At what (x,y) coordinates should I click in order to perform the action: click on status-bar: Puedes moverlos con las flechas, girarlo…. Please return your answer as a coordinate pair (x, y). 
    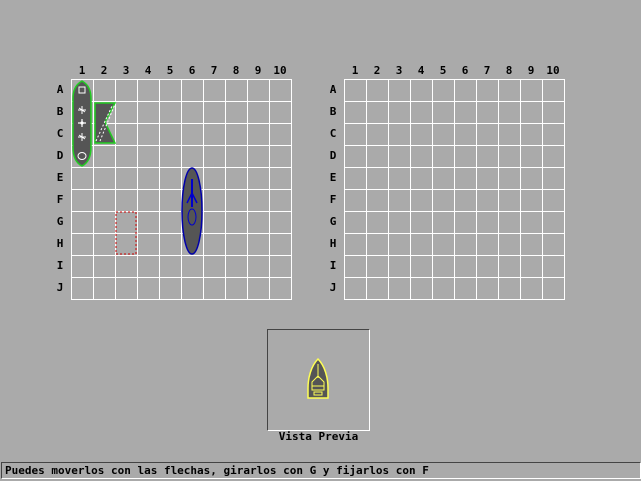
    Looking at the image, I should click on (321, 470).